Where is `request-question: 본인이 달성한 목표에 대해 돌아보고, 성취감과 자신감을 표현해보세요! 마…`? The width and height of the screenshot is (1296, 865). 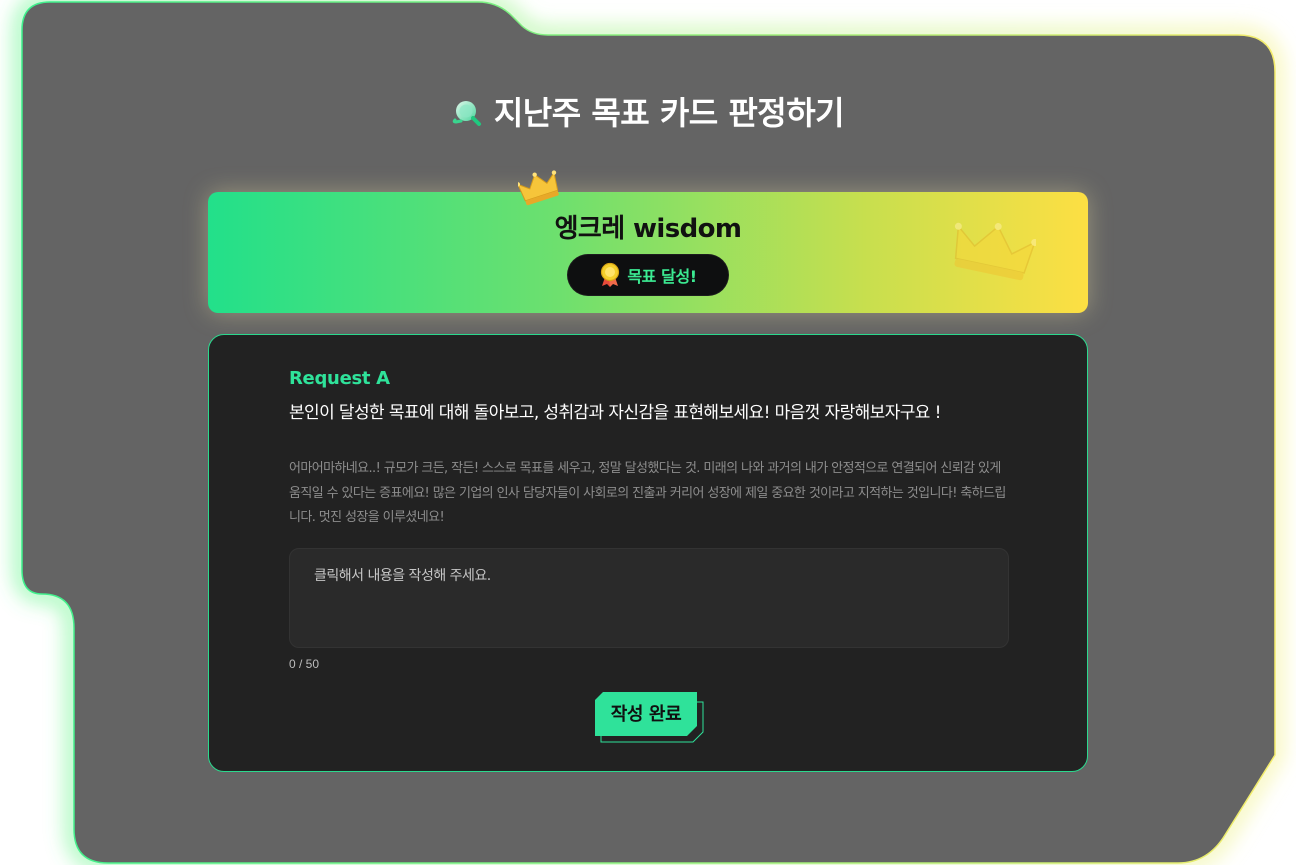
request-question: 본인이 달성한 목표에 대해 돌아보고, 성취감과 자신감을 표현해보세요! 마… is located at coordinates (615, 413).